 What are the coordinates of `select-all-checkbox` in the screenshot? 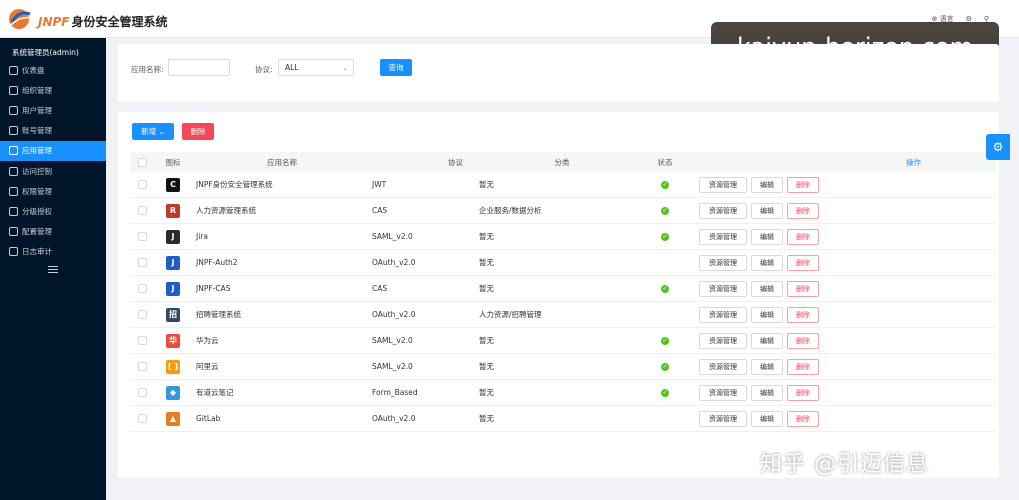 It's located at (142, 162).